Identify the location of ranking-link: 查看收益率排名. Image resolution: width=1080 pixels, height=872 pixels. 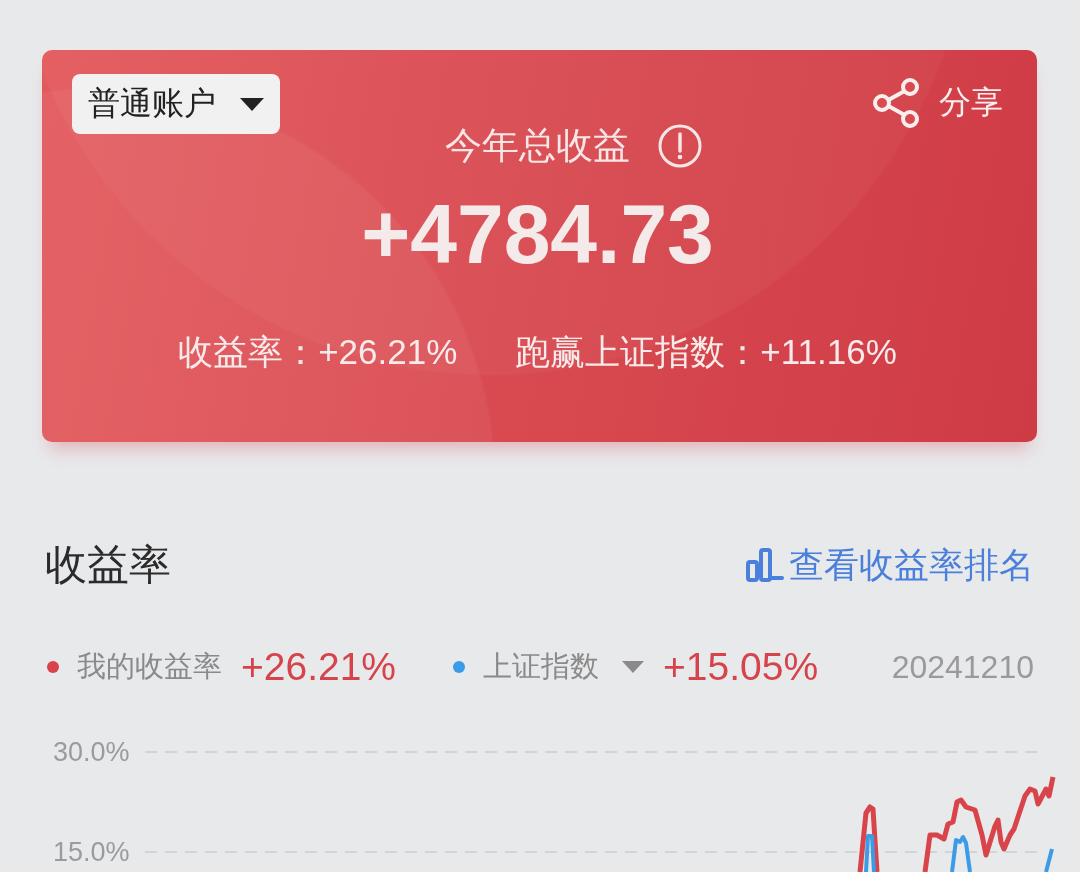
(890, 565).